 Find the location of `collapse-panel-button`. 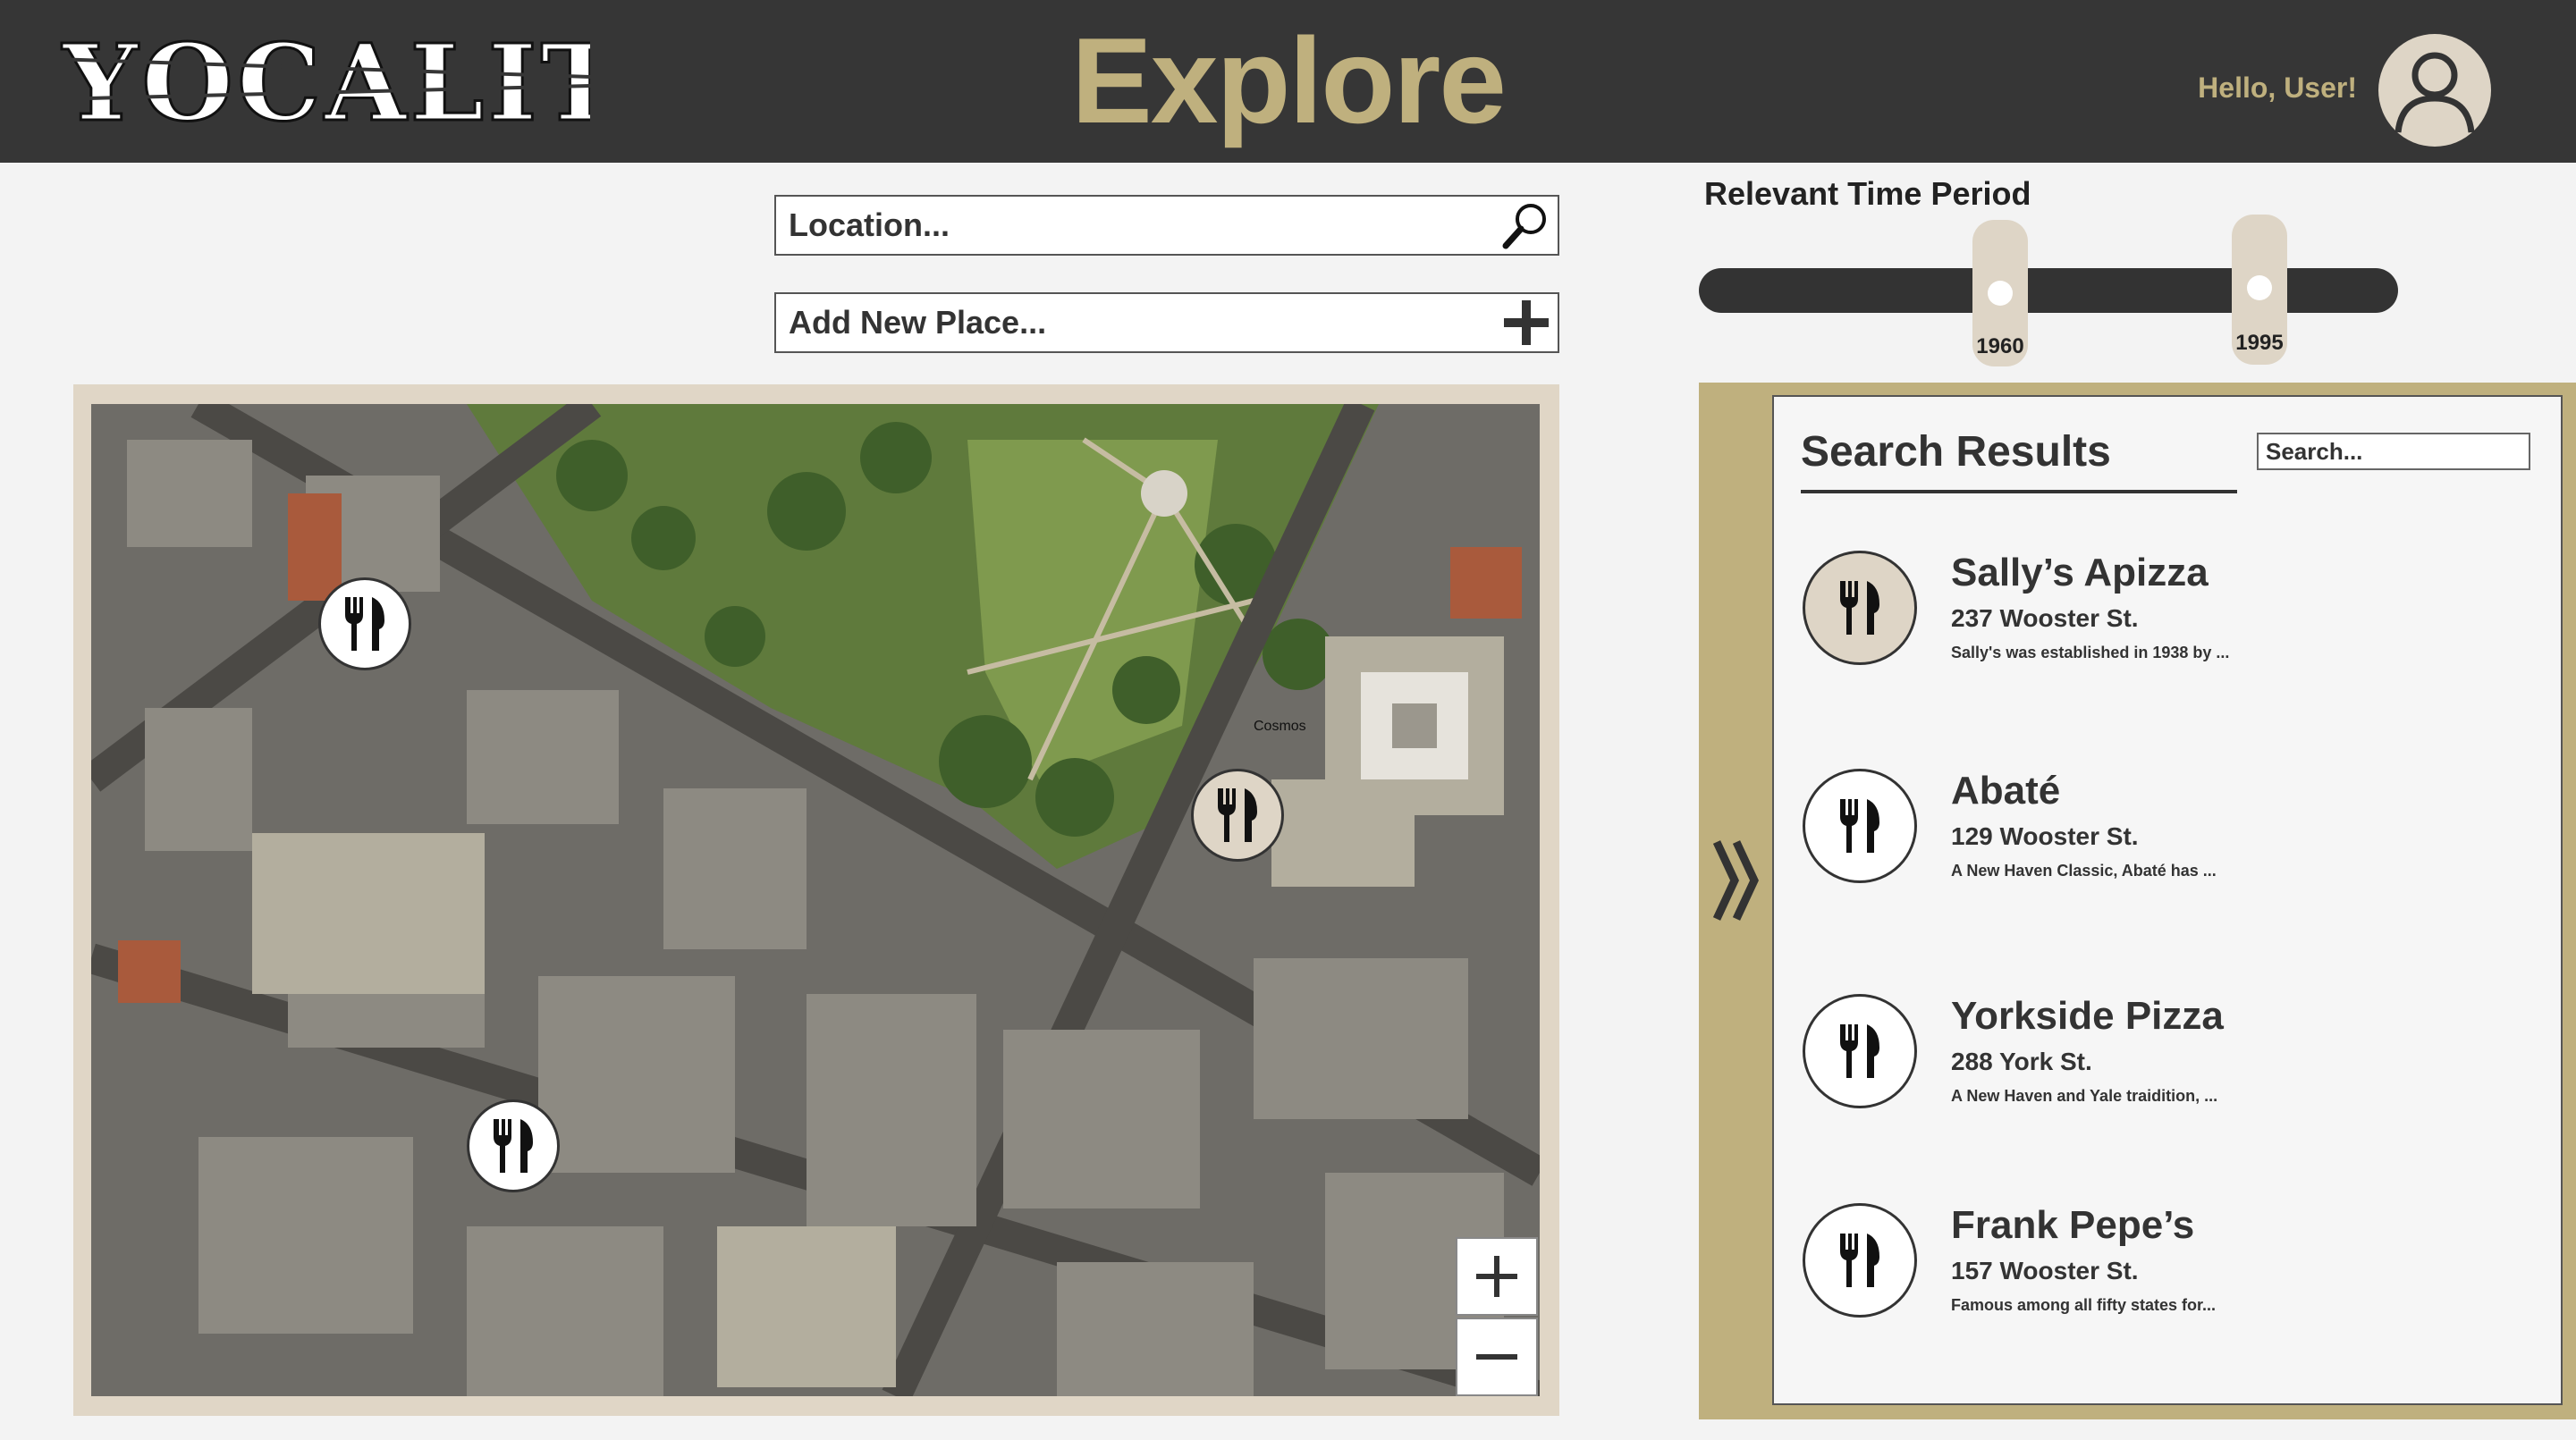

collapse-panel-button is located at coordinates (1736, 880).